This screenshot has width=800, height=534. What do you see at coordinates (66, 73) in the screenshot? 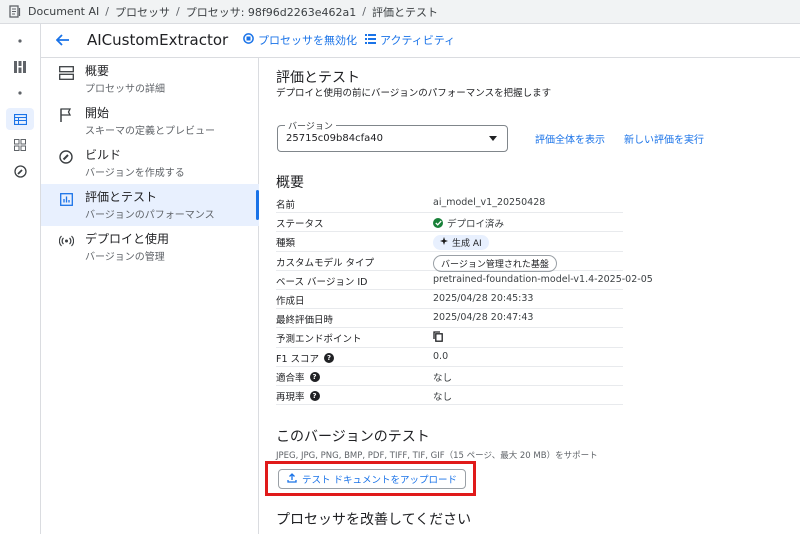
I see `overview-icon` at bounding box center [66, 73].